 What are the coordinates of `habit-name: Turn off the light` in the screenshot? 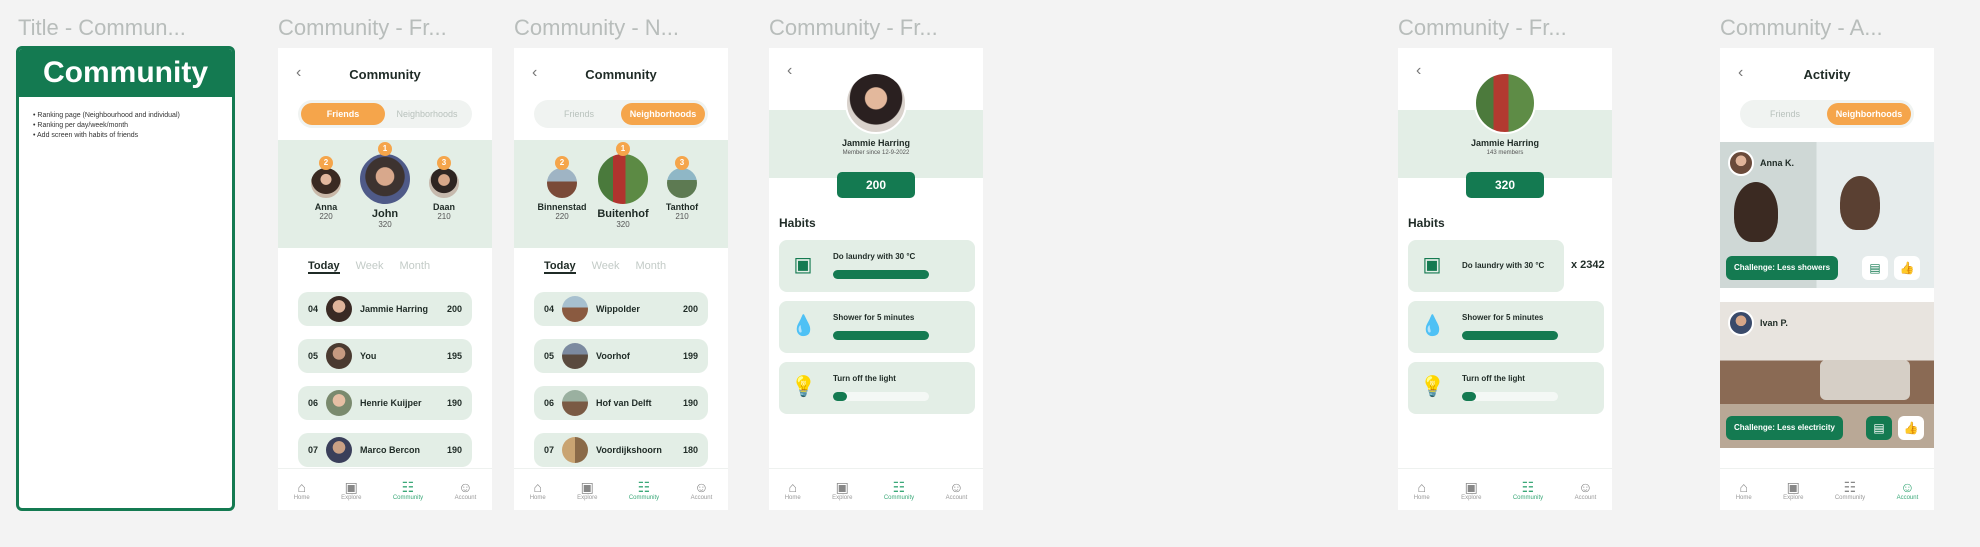 It's located at (1493, 378).